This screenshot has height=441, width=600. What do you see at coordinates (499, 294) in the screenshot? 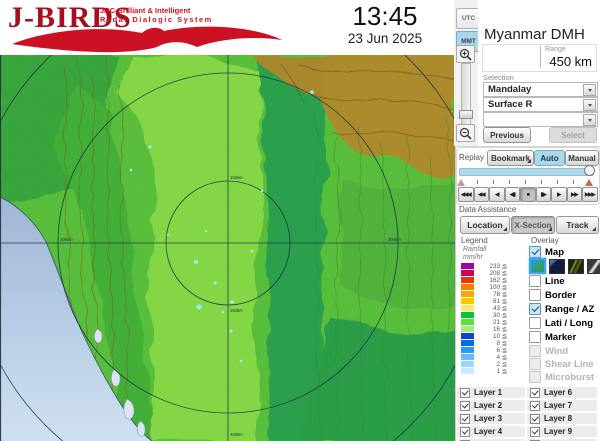
I see `legend-value: 78 ≦` at bounding box center [499, 294].